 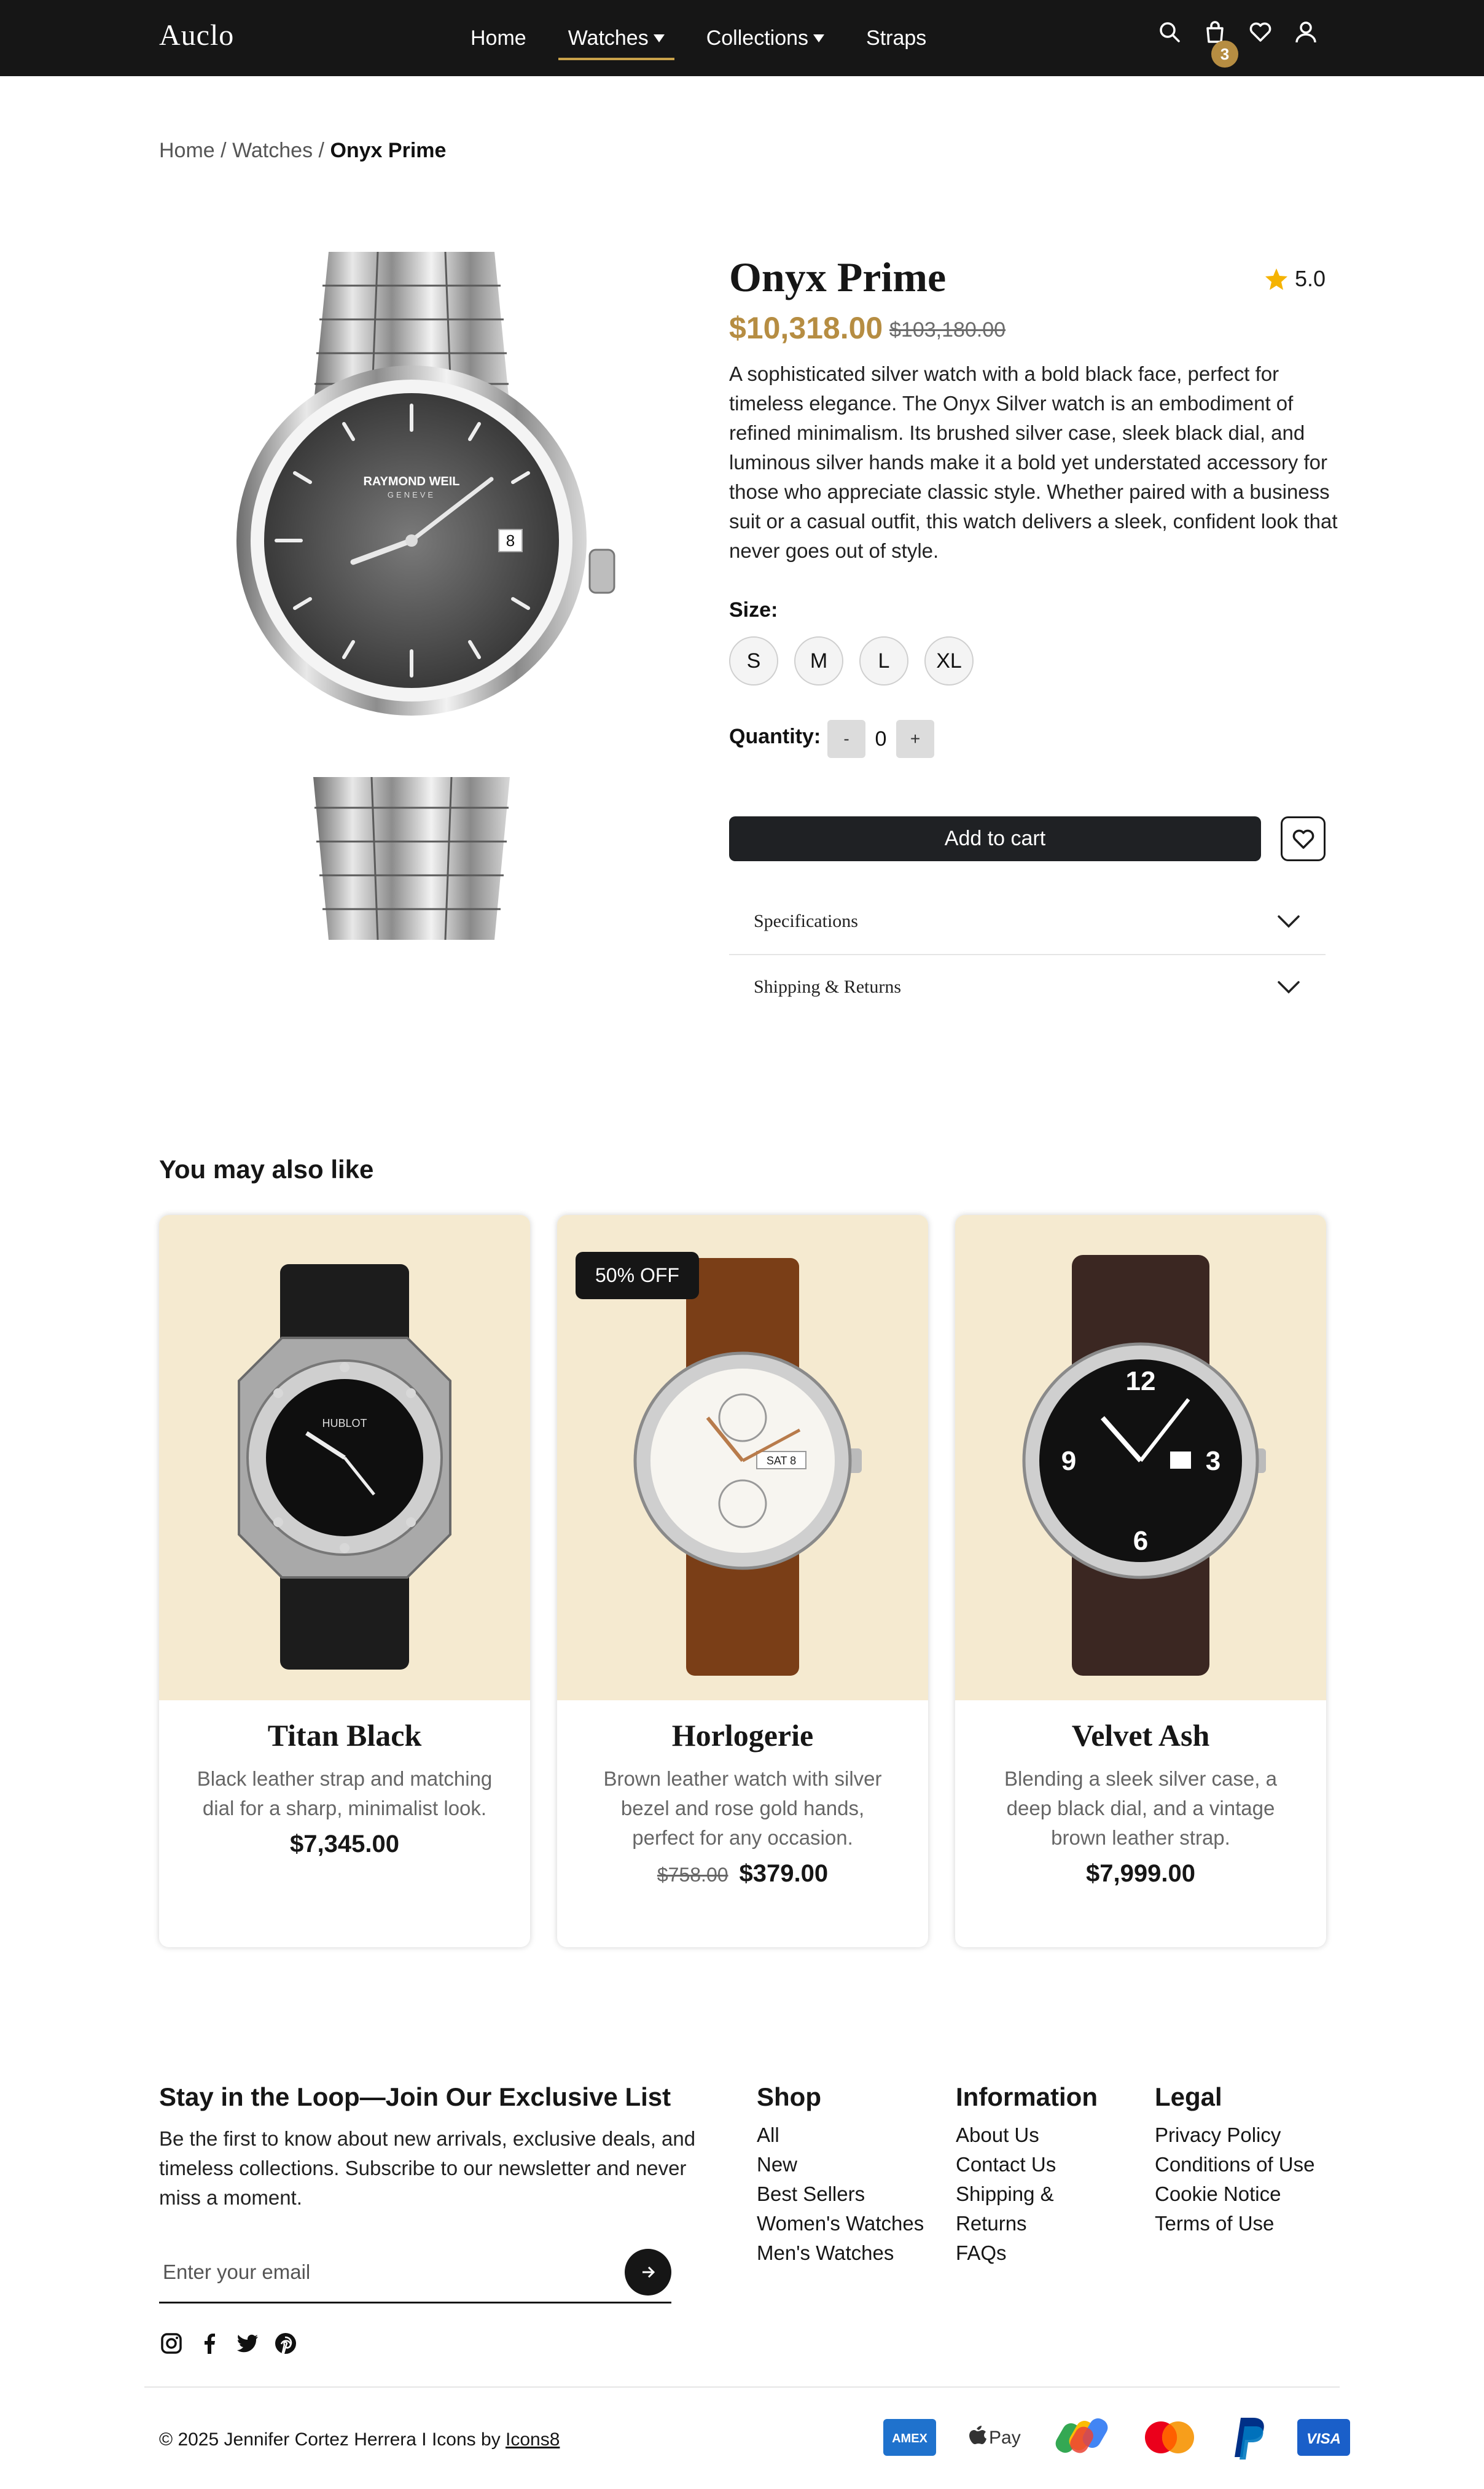 I want to click on footer-column-title: Information, so click(x=1027, y=2096).